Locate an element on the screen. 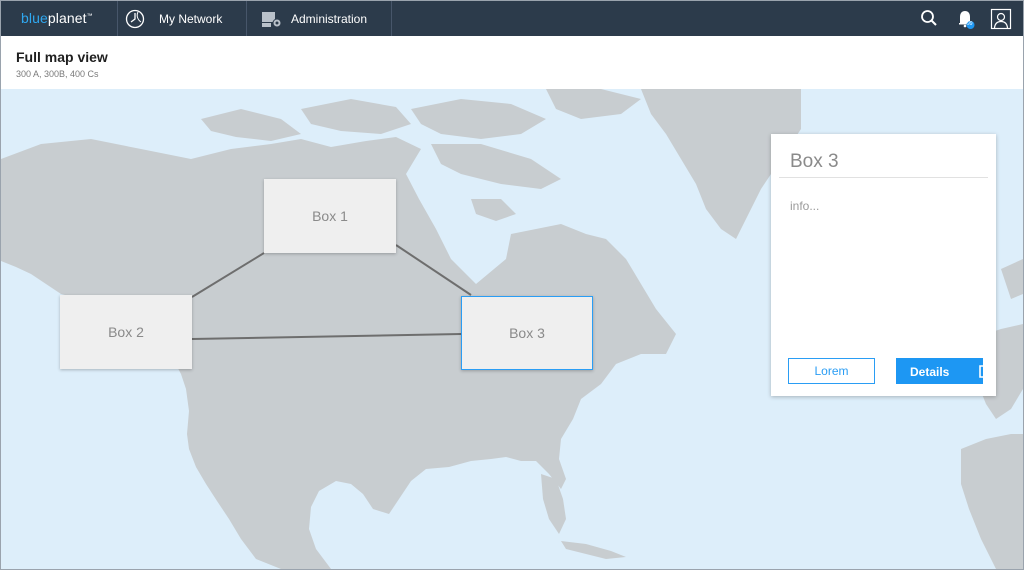 This screenshot has height=570, width=1024. lorem-button-label: Lorem is located at coordinates (831, 371).